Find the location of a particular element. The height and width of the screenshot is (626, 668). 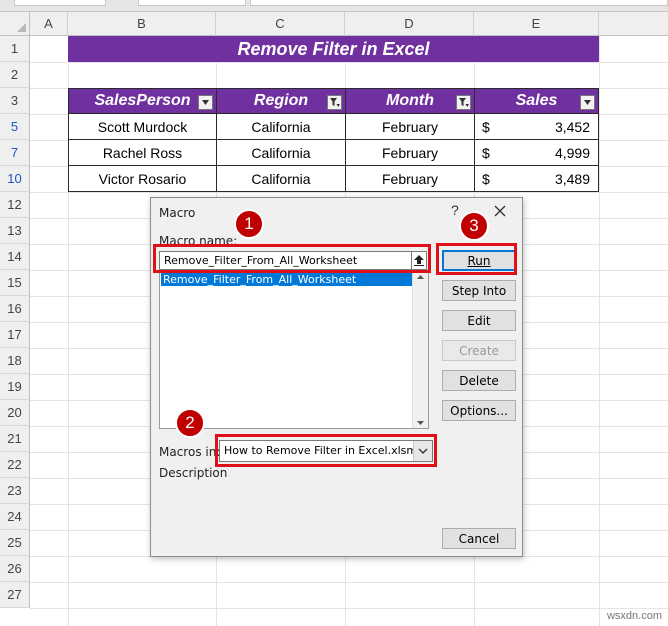

sales-value: 3,452 is located at coordinates (572, 126).